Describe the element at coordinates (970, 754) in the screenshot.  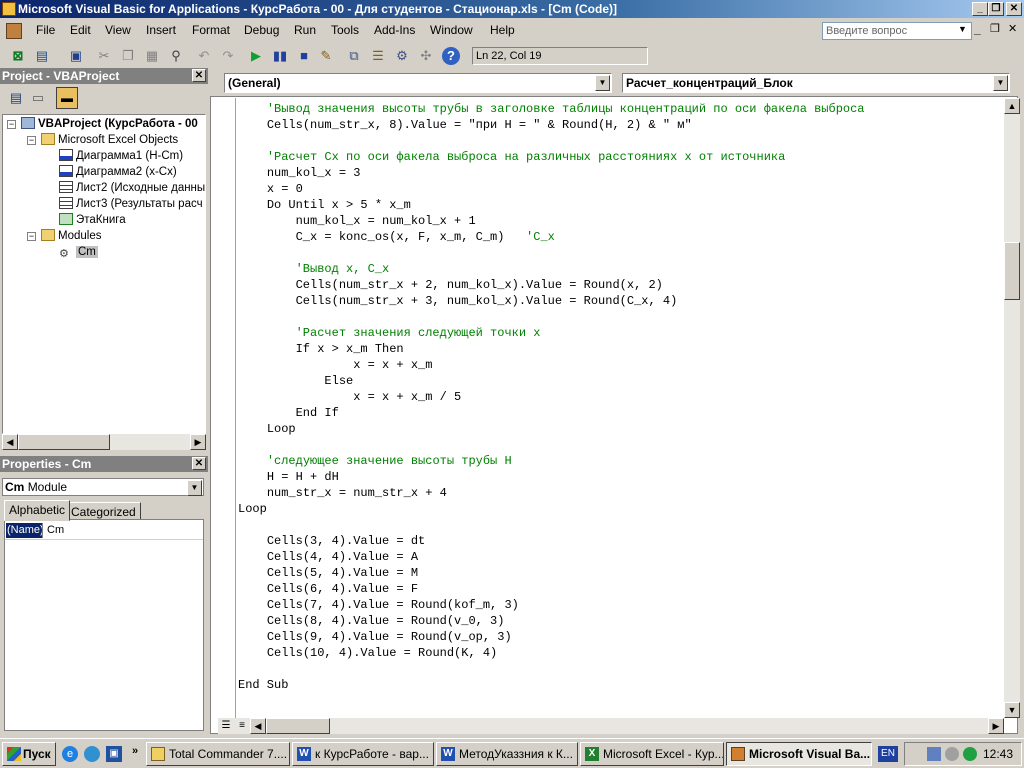
I see `antivirus-icon` at that location.